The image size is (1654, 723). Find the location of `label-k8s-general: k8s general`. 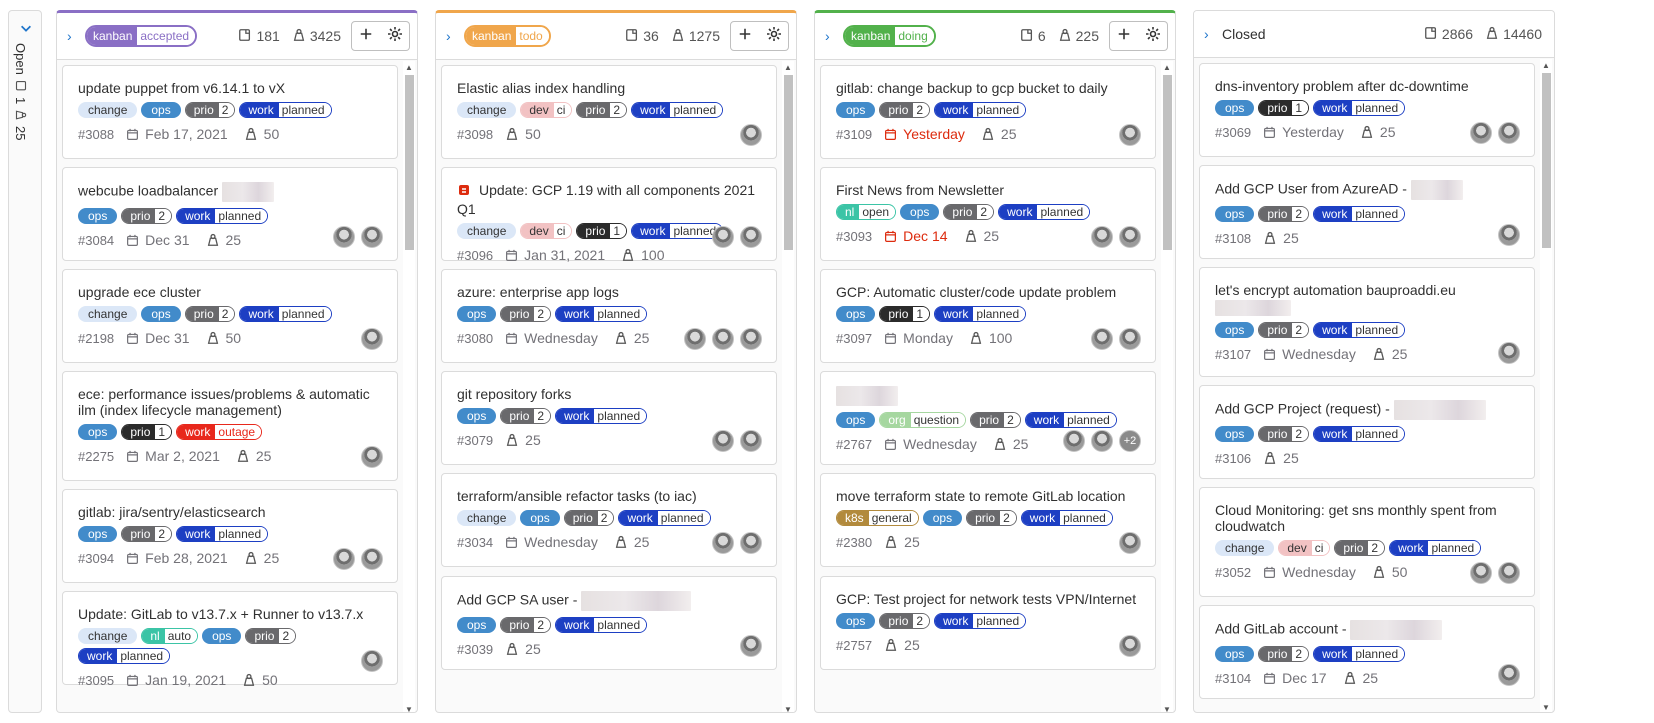

label-k8s-general: k8s general is located at coordinates (877, 518).